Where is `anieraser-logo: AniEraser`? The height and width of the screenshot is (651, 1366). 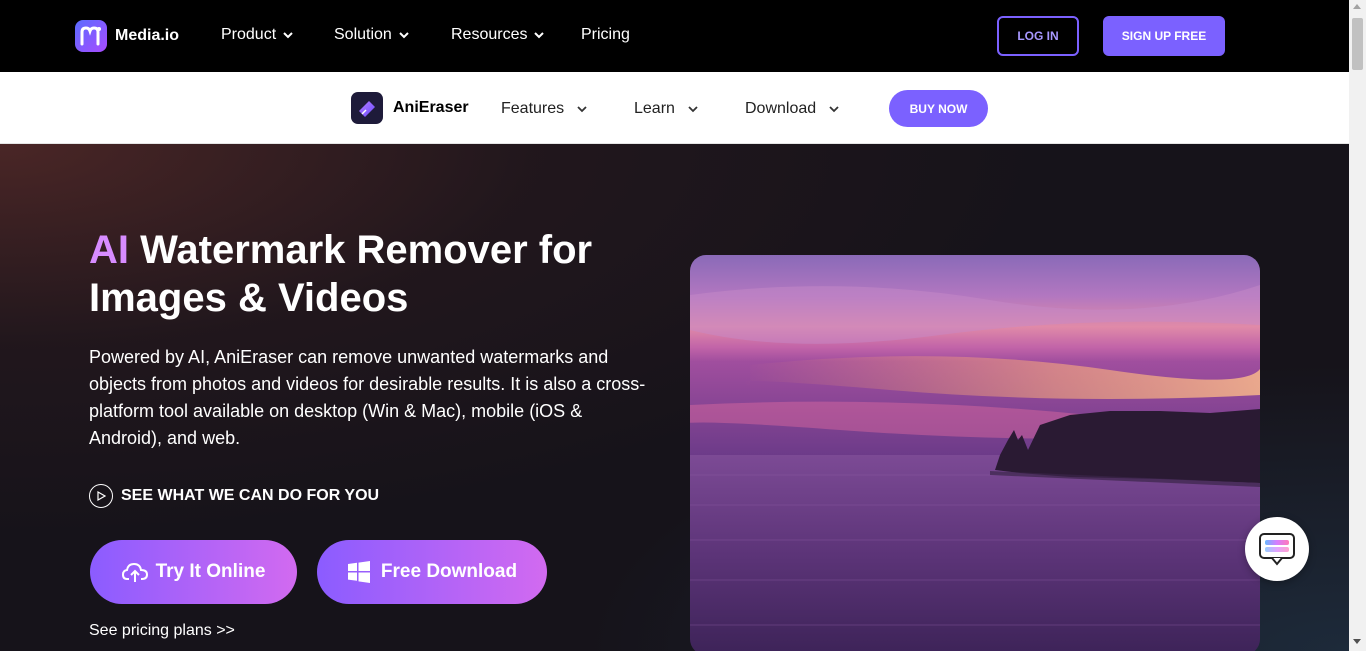 anieraser-logo: AniEraser is located at coordinates (410, 108).